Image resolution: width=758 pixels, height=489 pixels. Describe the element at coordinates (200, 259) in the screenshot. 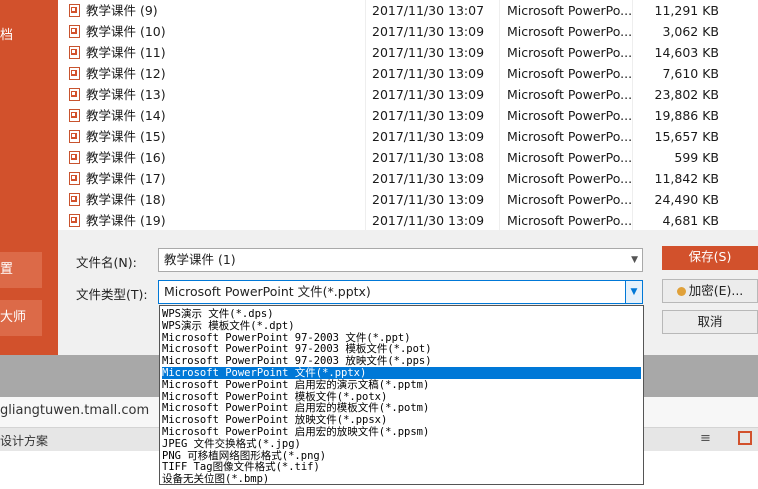

I see `filename-value: 教学课件 (1)` at that location.